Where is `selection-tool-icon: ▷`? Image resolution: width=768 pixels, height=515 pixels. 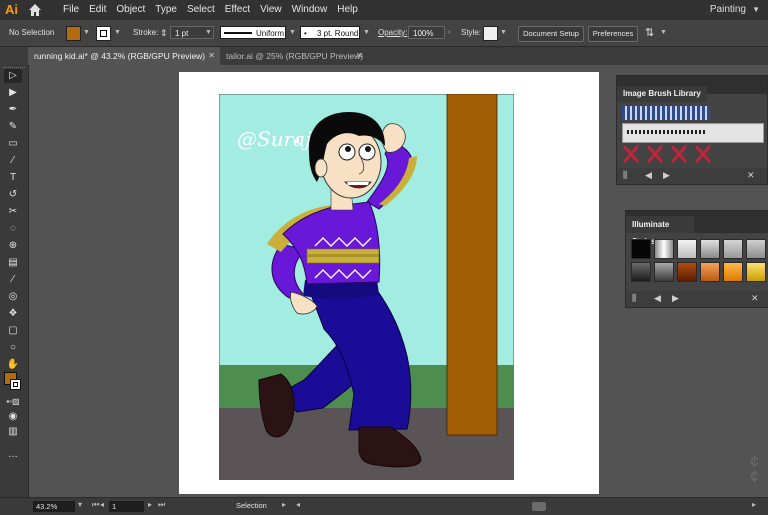
selection-tool-icon: ▷ is located at coordinates (13, 76).